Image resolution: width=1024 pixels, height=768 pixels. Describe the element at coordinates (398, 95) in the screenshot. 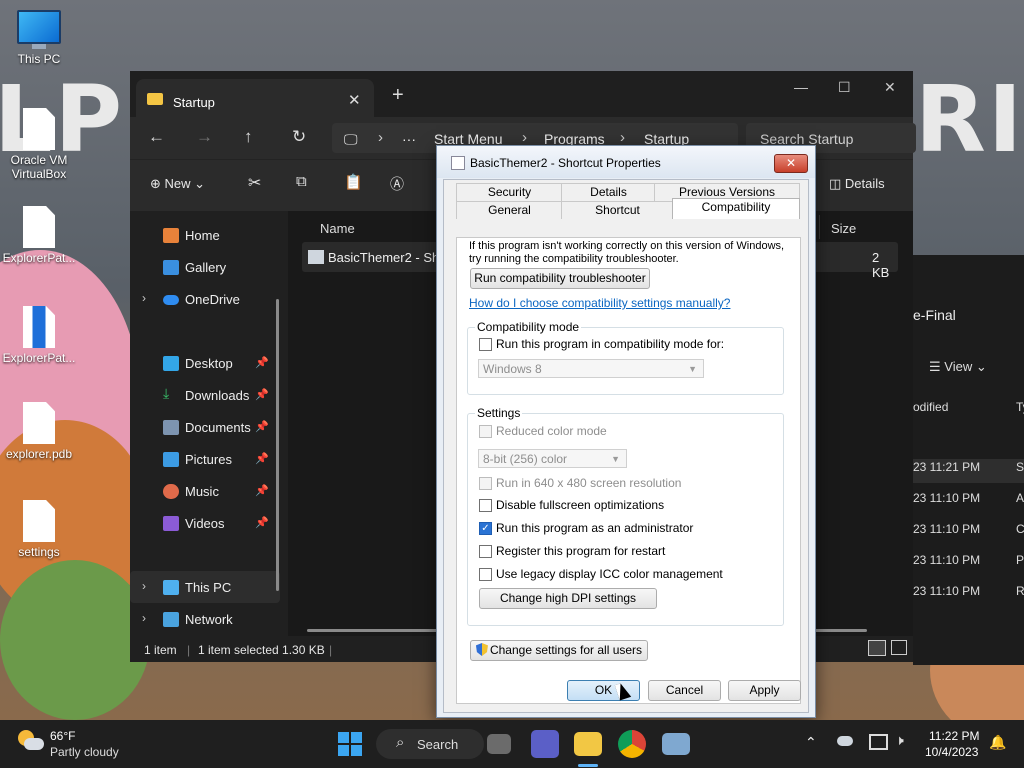

I see `new-tab-button: +` at that location.